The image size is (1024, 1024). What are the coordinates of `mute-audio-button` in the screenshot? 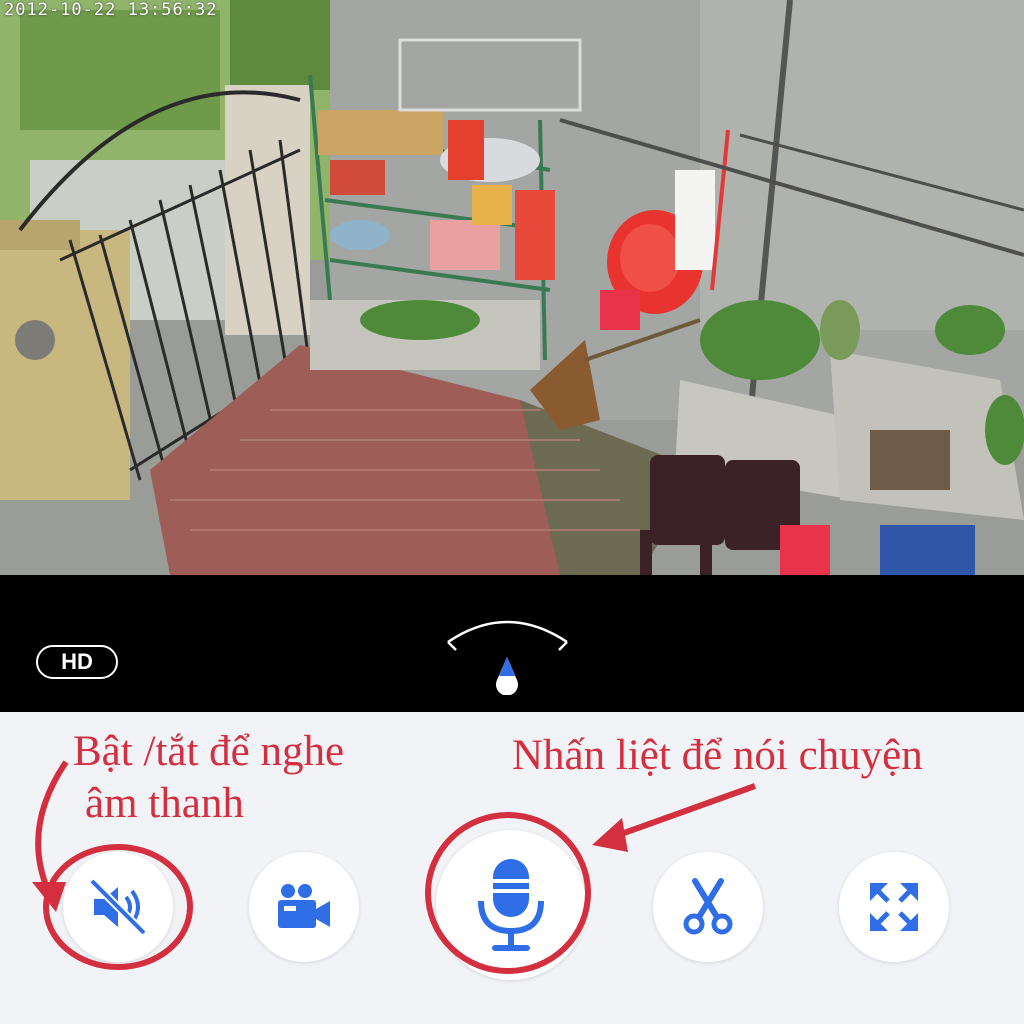 It's located at (118, 907).